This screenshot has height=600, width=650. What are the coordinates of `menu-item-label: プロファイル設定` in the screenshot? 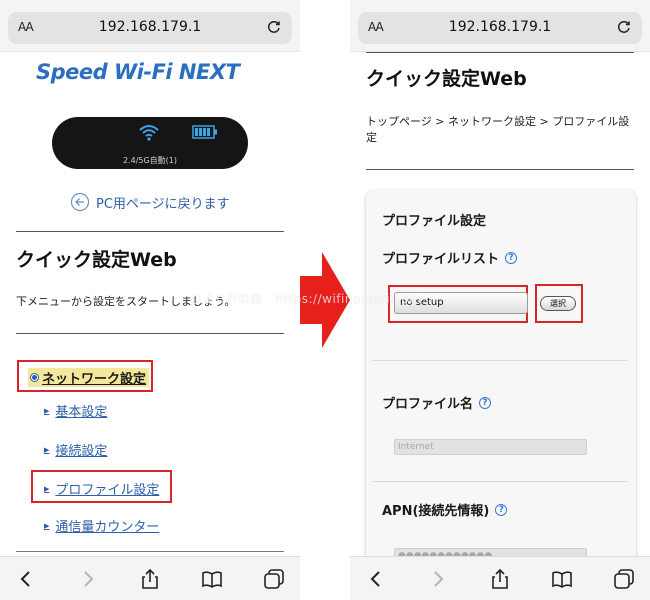 It's located at (107, 490).